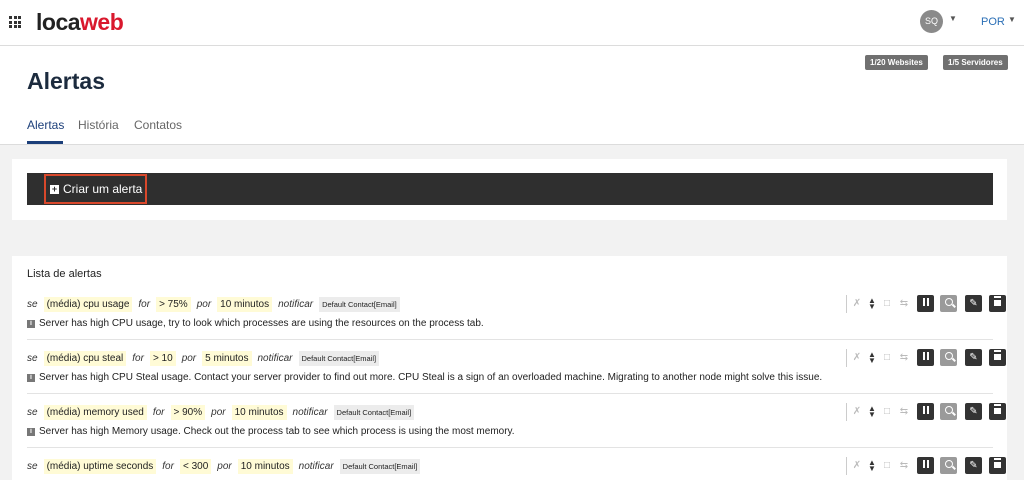  I want to click on create-alert-button: + Criar um alerta, so click(95, 189).